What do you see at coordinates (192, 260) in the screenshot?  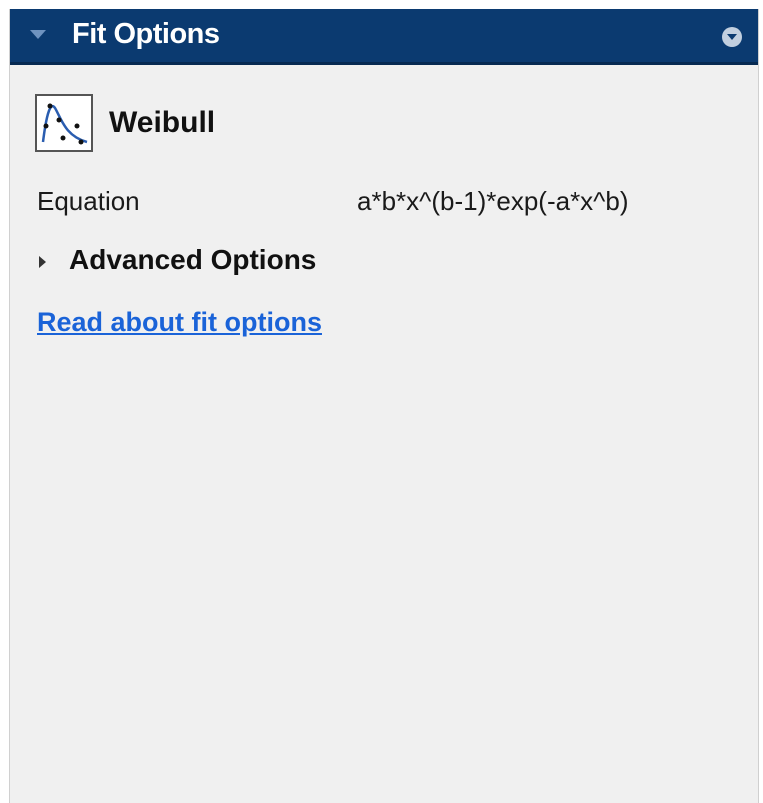 I see `advanced-options-label: Advanced Options` at bounding box center [192, 260].